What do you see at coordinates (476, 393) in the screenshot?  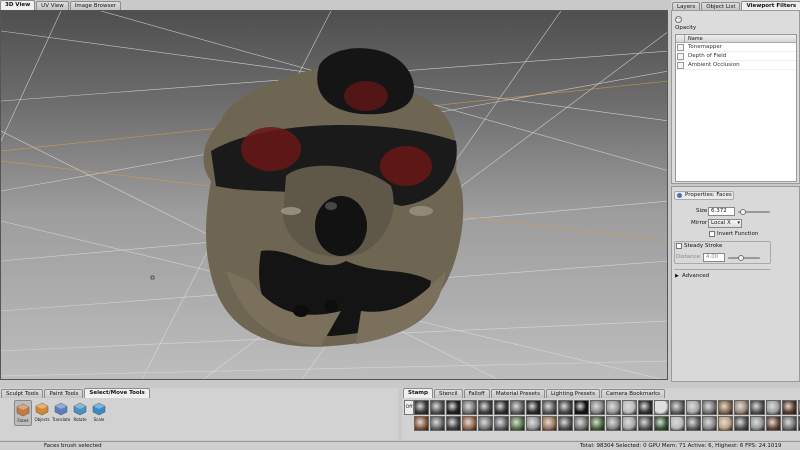 I see `tab-falloff: Falloff` at bounding box center [476, 393].